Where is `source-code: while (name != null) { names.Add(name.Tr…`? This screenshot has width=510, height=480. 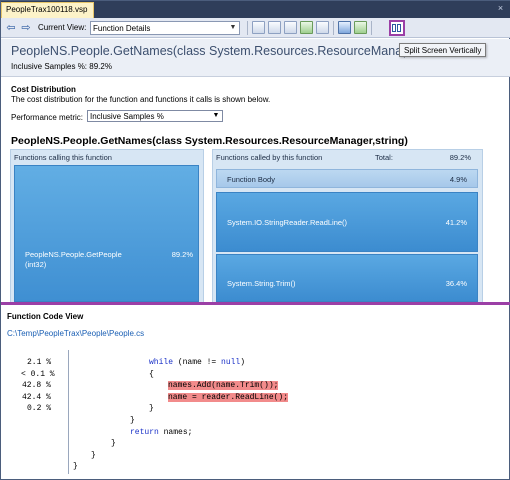
source-code: while (name != null) { names.Add(name.Tr… is located at coordinates (180, 416).